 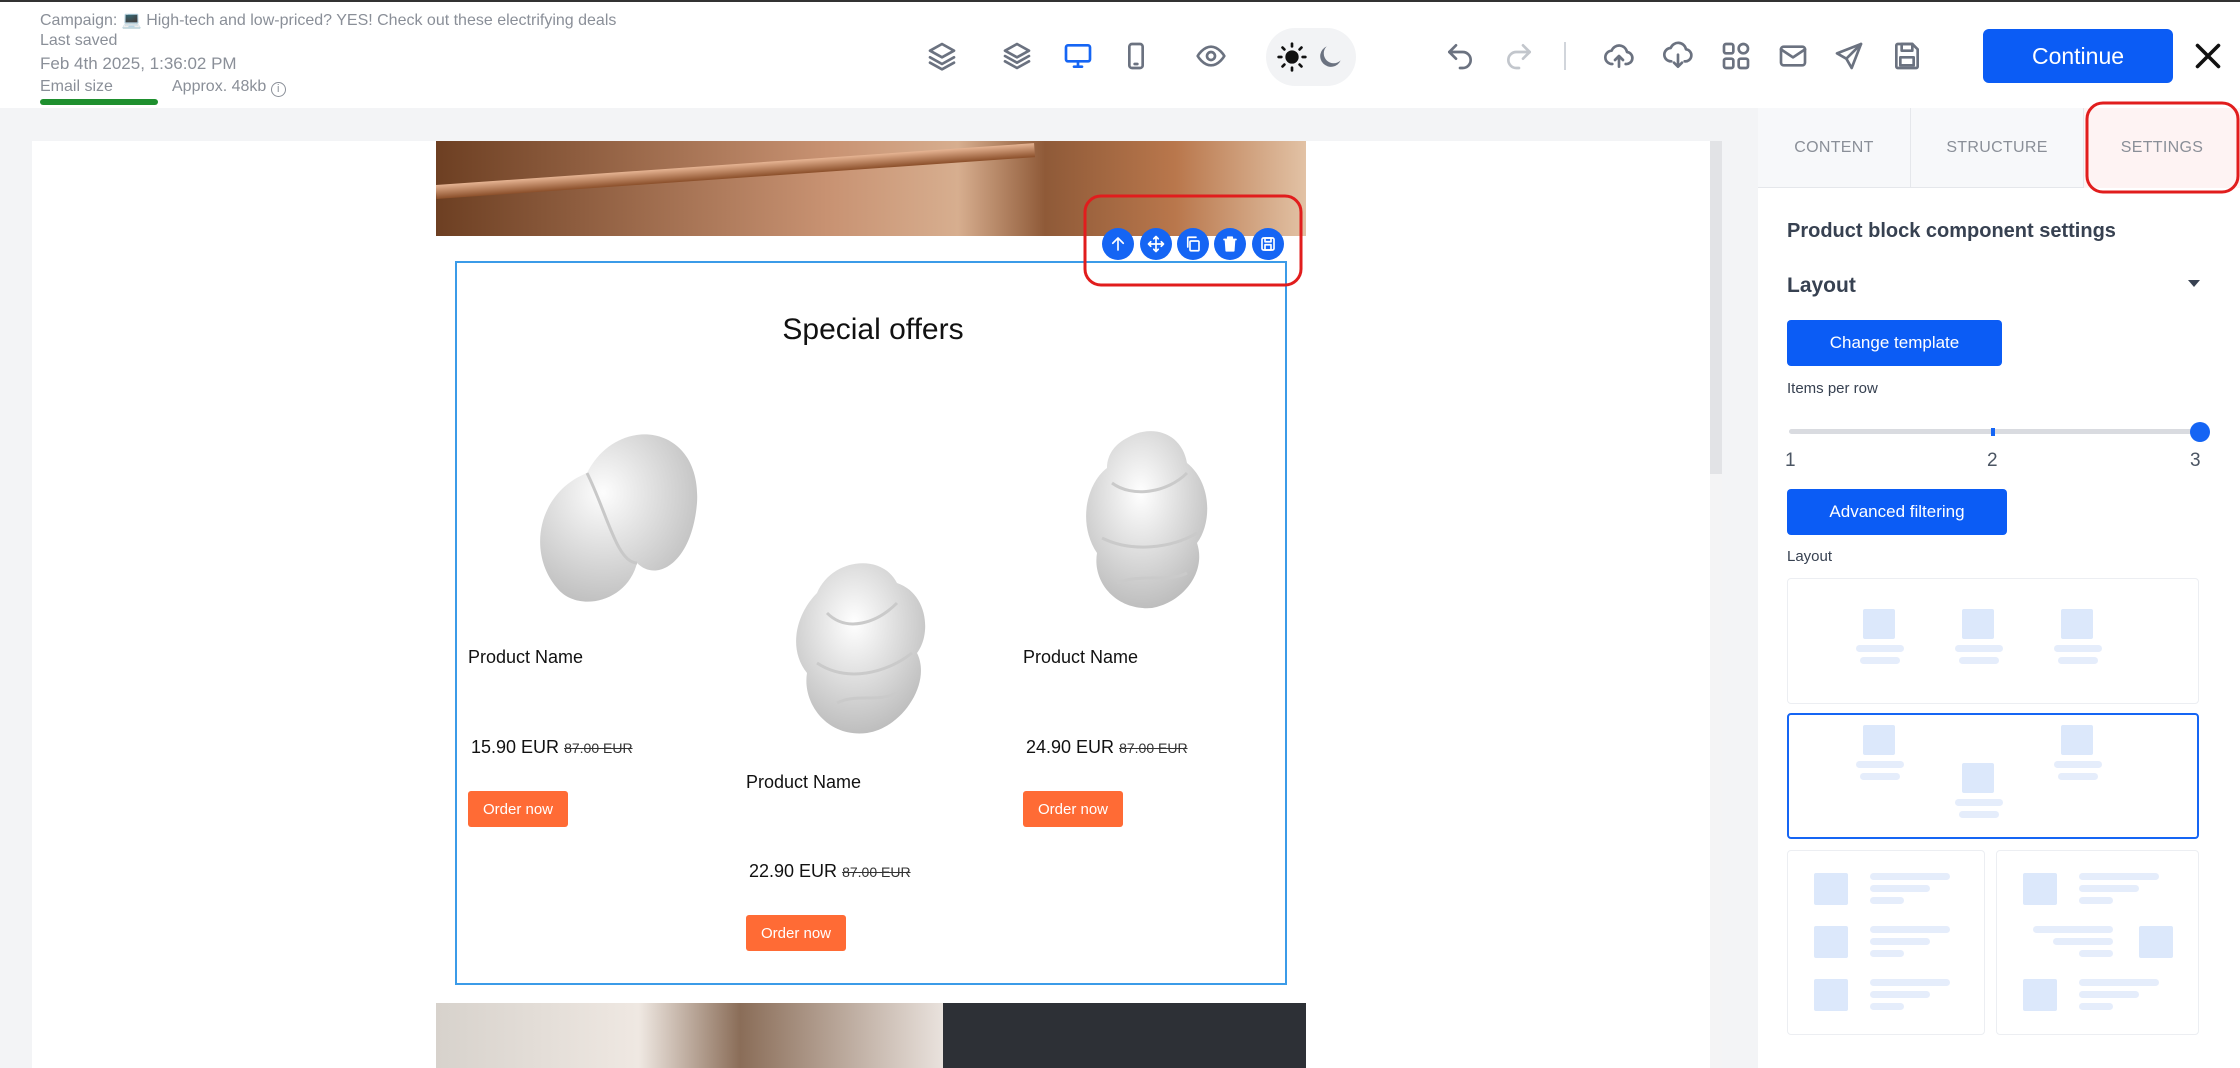 I want to click on footer-dark-block, so click(x=1124, y=1035).